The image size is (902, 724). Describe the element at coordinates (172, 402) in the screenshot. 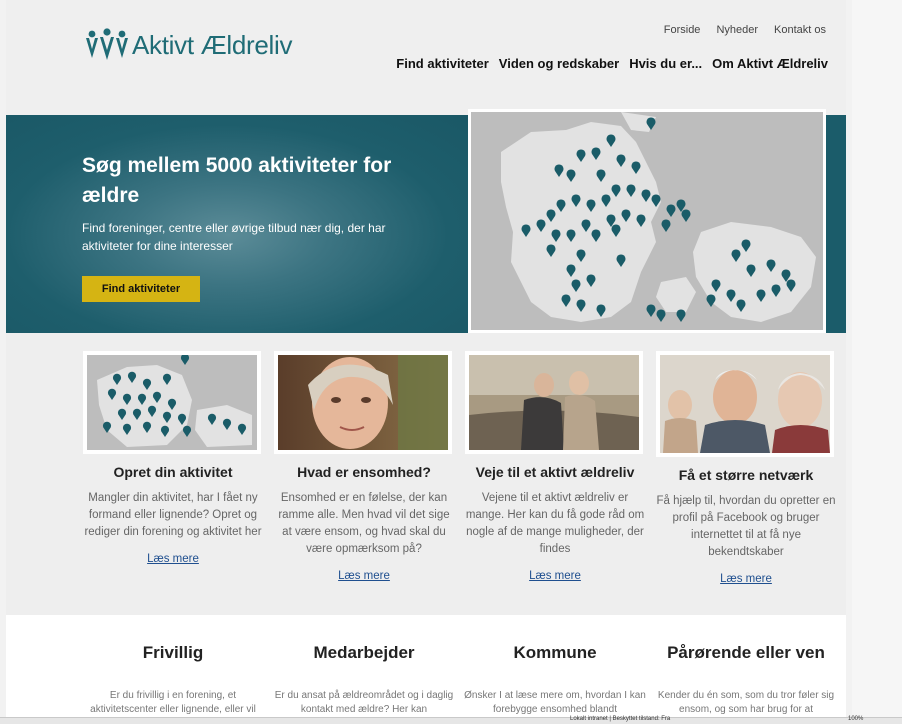

I see `card-map-image` at that location.